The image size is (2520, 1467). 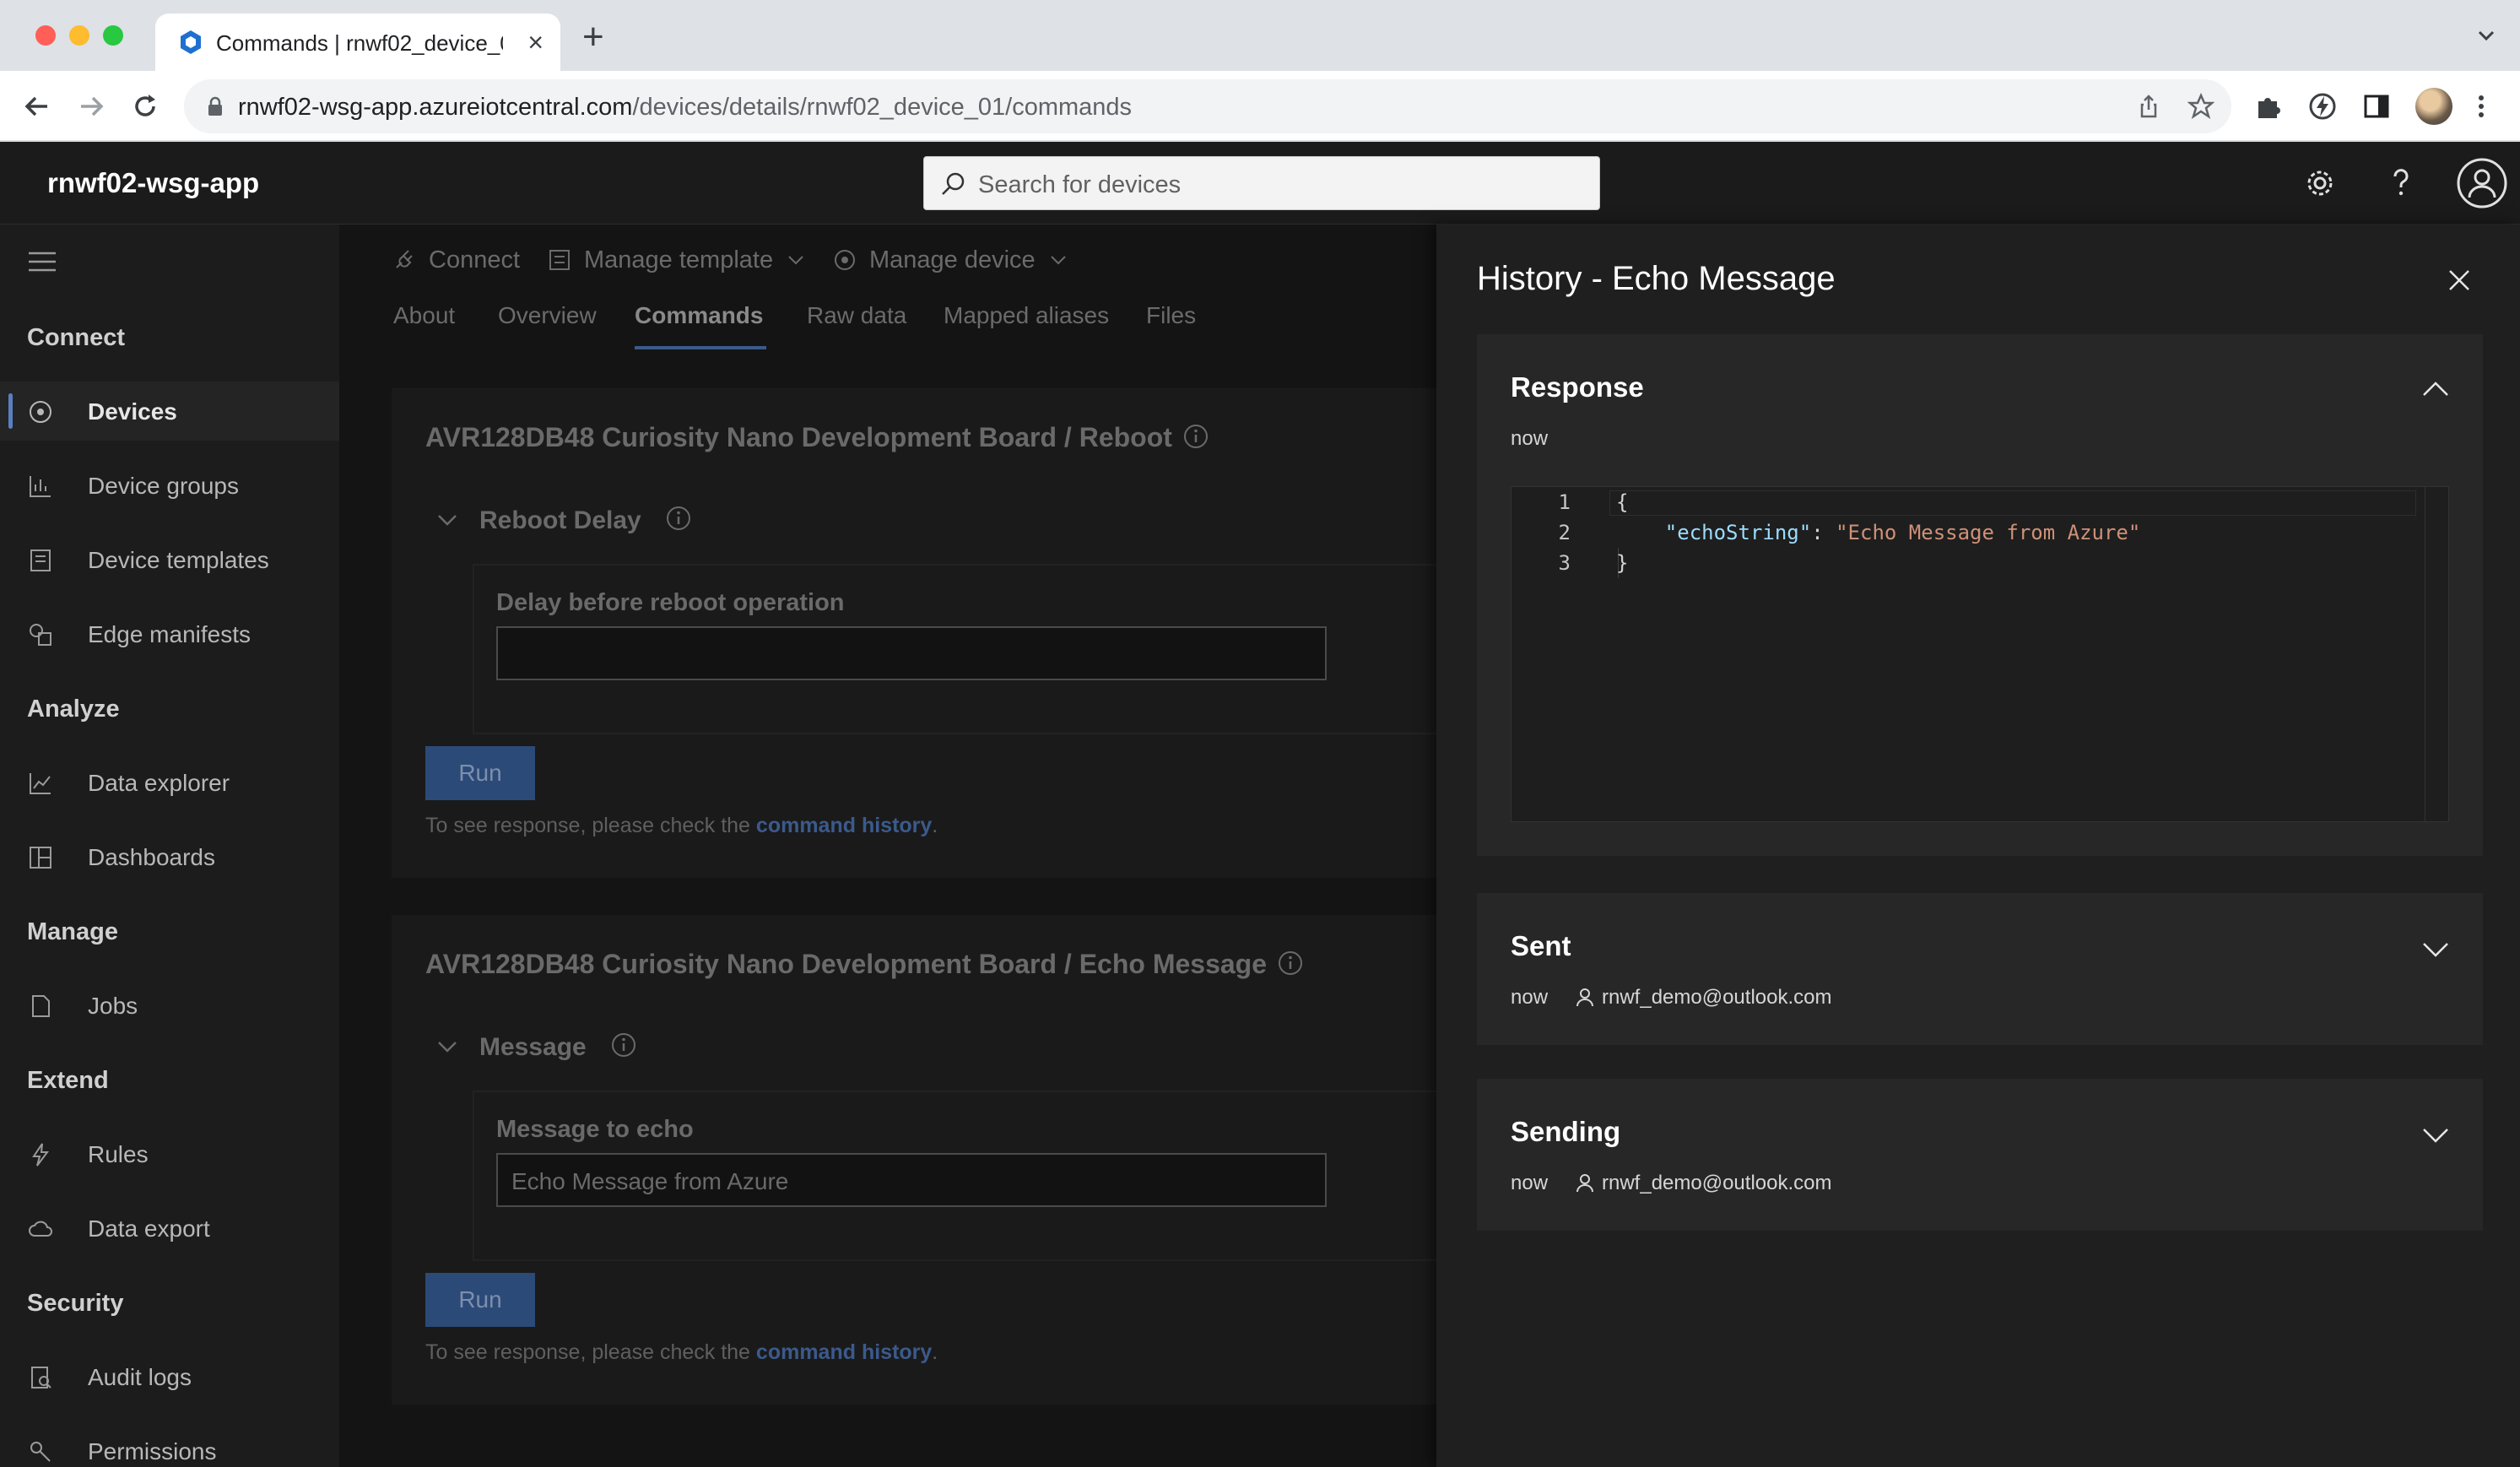 What do you see at coordinates (1566, 1131) in the screenshot?
I see `sending-title: Sending` at bounding box center [1566, 1131].